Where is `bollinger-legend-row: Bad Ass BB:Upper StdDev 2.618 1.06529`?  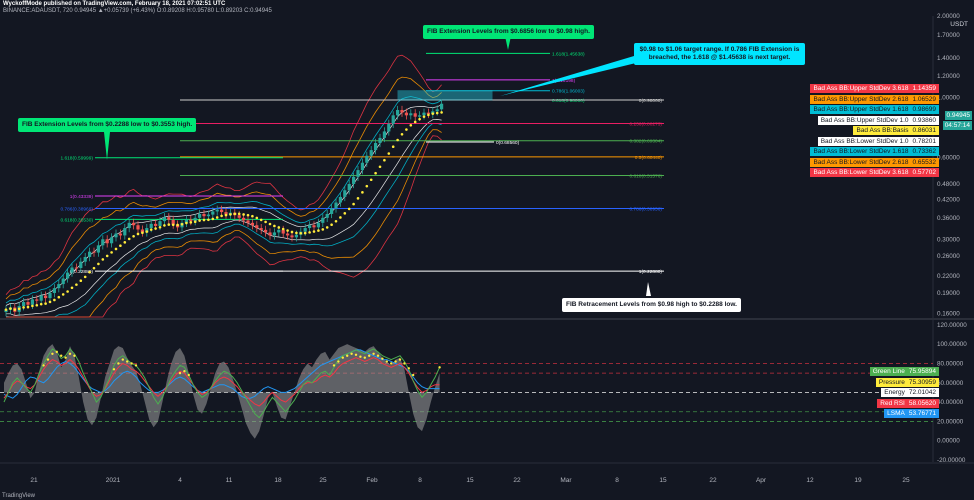
bollinger-legend-row: Bad Ass BB:Upper StdDev 2.618 1.06529 is located at coordinates (874, 99).